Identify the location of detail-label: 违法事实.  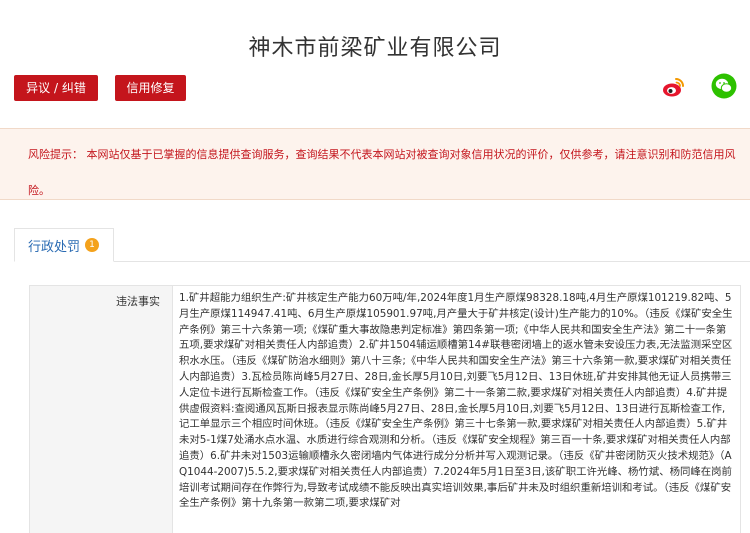
(138, 301).